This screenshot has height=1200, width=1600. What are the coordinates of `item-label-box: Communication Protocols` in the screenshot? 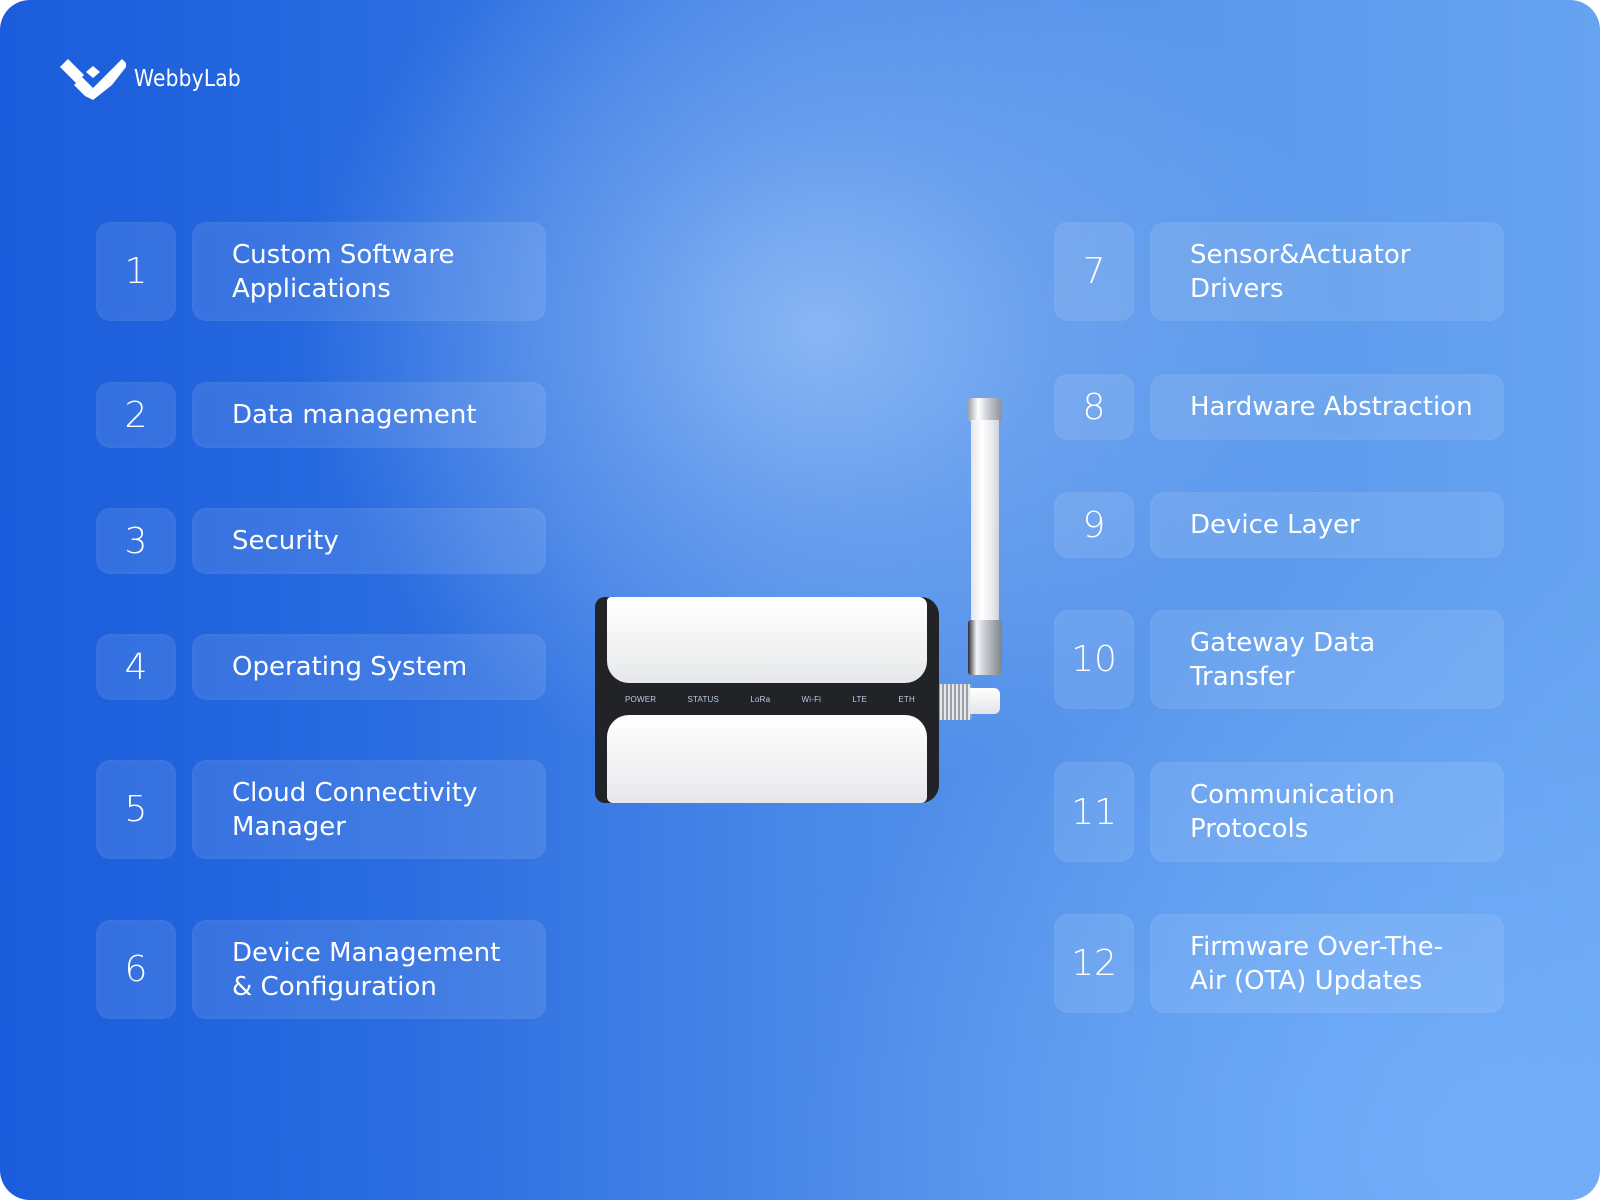 It's located at (1327, 812).